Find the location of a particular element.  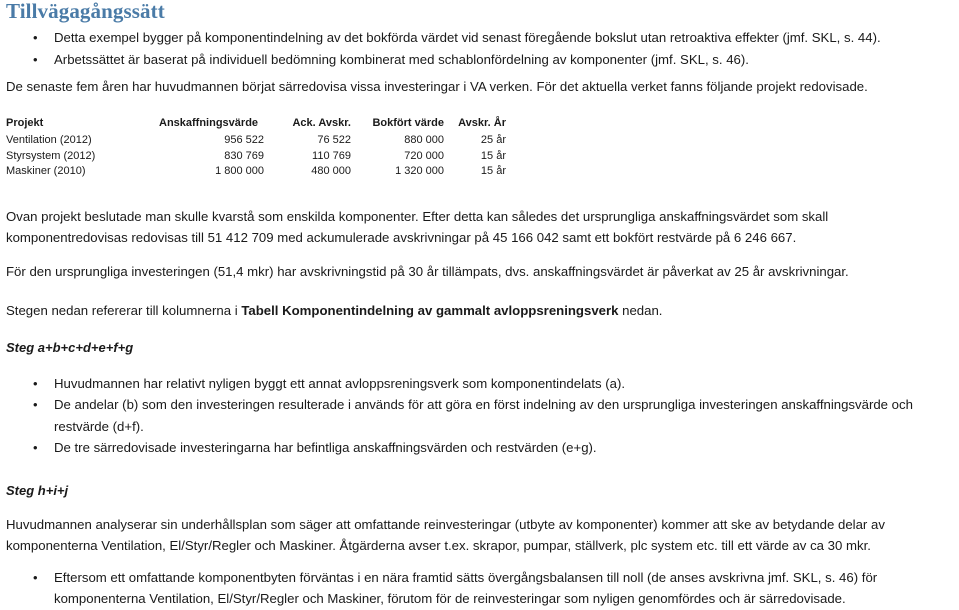

column-header-projekt: Projekt is located at coordinates (25, 122).